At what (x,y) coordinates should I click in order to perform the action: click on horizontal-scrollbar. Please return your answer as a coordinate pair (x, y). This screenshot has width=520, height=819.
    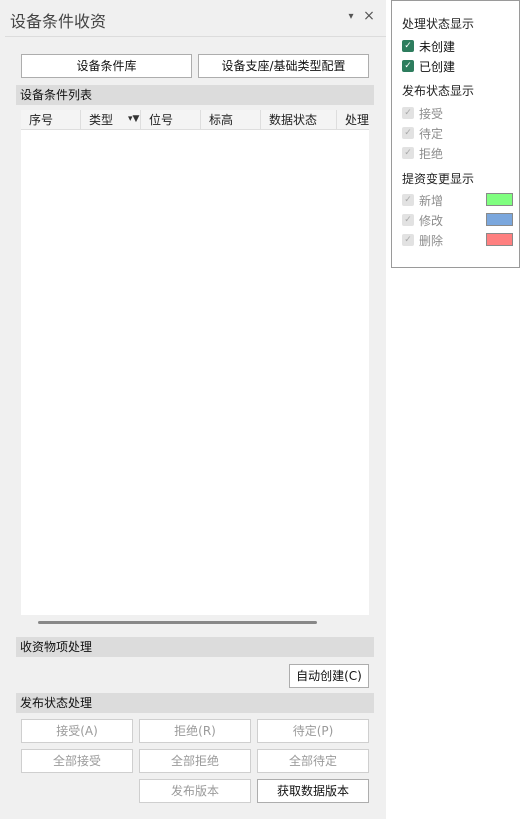
    Looking at the image, I should click on (177, 622).